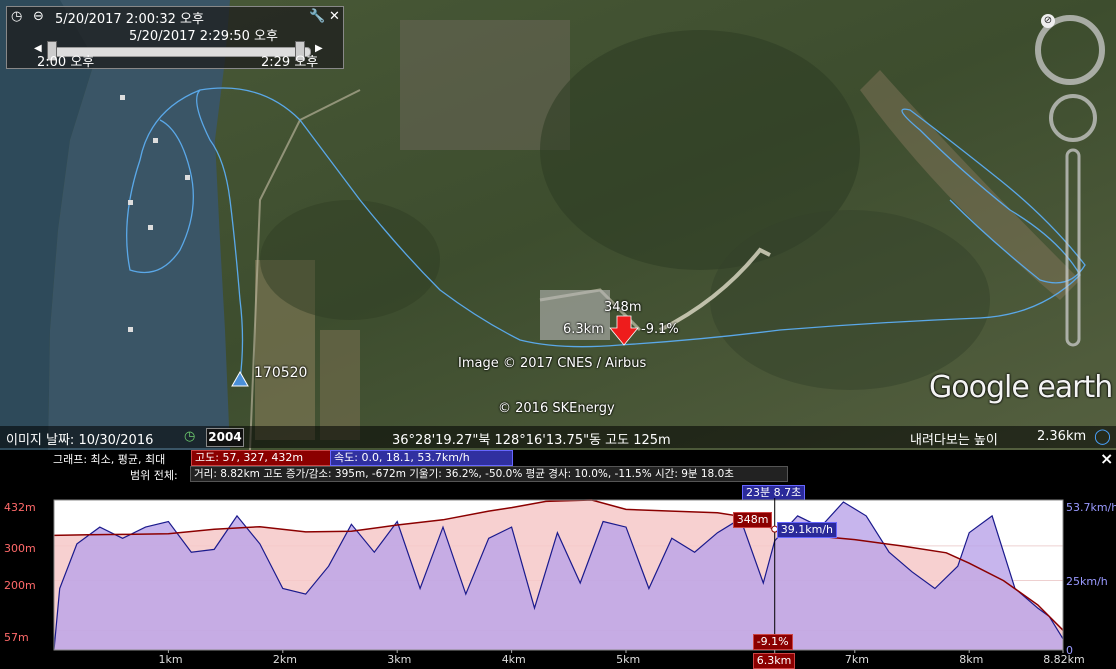  I want to click on slider-left-label: 2:00 오후, so click(66, 62).